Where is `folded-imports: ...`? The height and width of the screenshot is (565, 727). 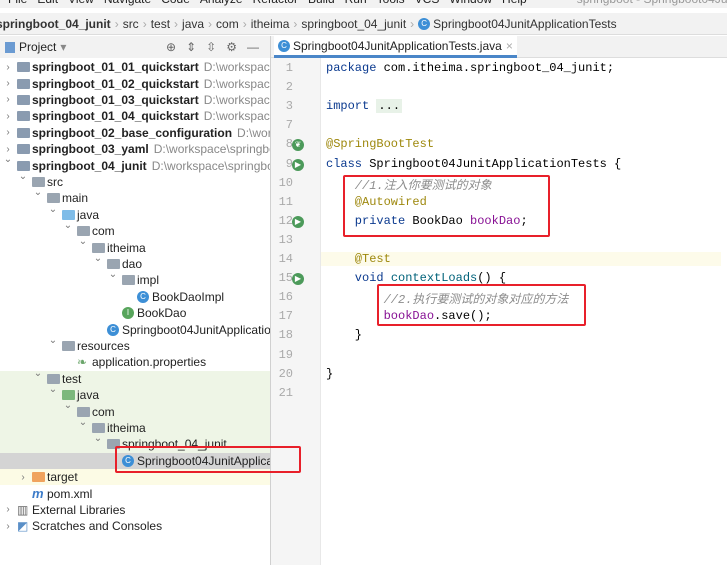 folded-imports: ... is located at coordinates (389, 106).